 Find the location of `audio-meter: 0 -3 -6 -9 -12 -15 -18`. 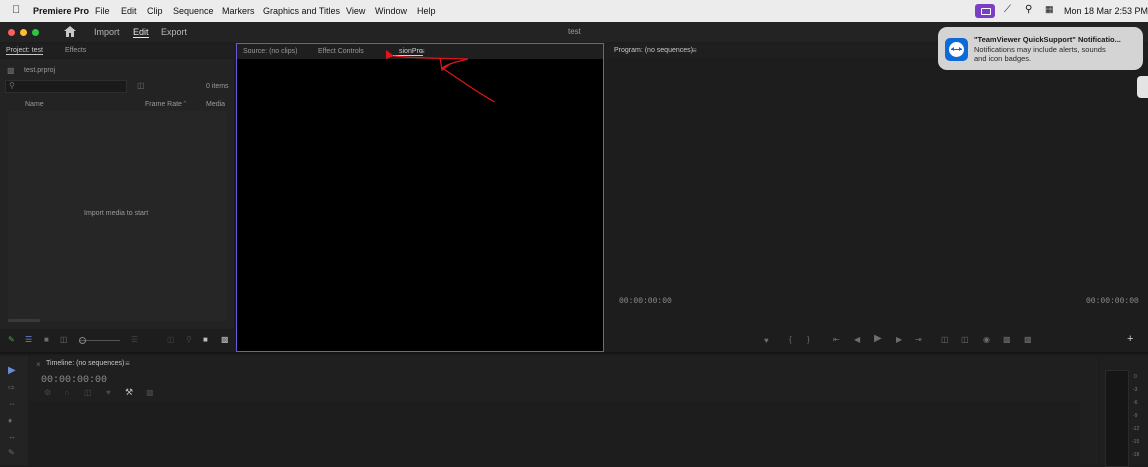

audio-meter: 0 -3 -6 -9 -12 -15 -18 is located at coordinates (1124, 411).